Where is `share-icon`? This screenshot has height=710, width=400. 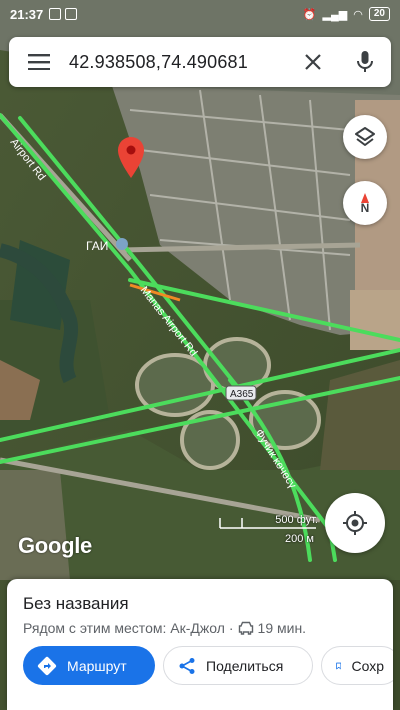
share-icon is located at coordinates (187, 665).